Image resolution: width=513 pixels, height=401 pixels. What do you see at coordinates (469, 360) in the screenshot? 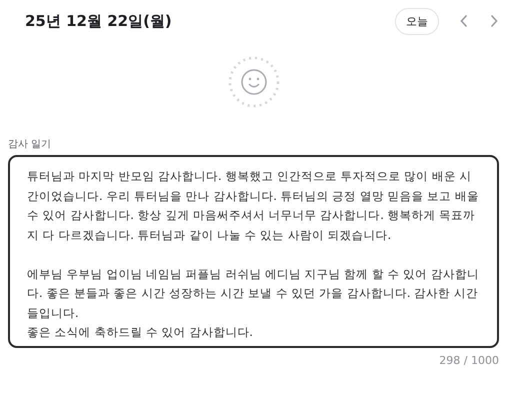
I see `character-counter: 298 / 1000` at bounding box center [469, 360].